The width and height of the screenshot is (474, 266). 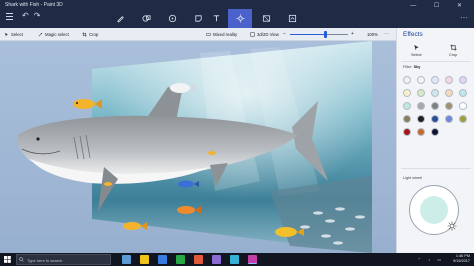 I want to click on search-icon, so click(x=21, y=259).